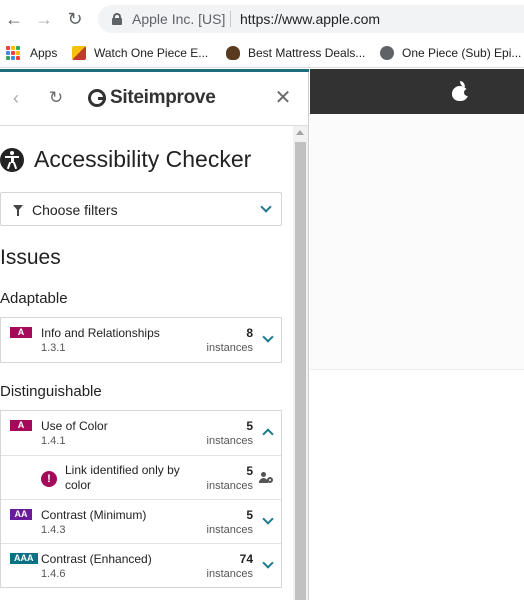 The height and width of the screenshot is (600, 524). What do you see at coordinates (94, 515) in the screenshot?
I see `issue-name: Contrast (Minimum)` at bounding box center [94, 515].